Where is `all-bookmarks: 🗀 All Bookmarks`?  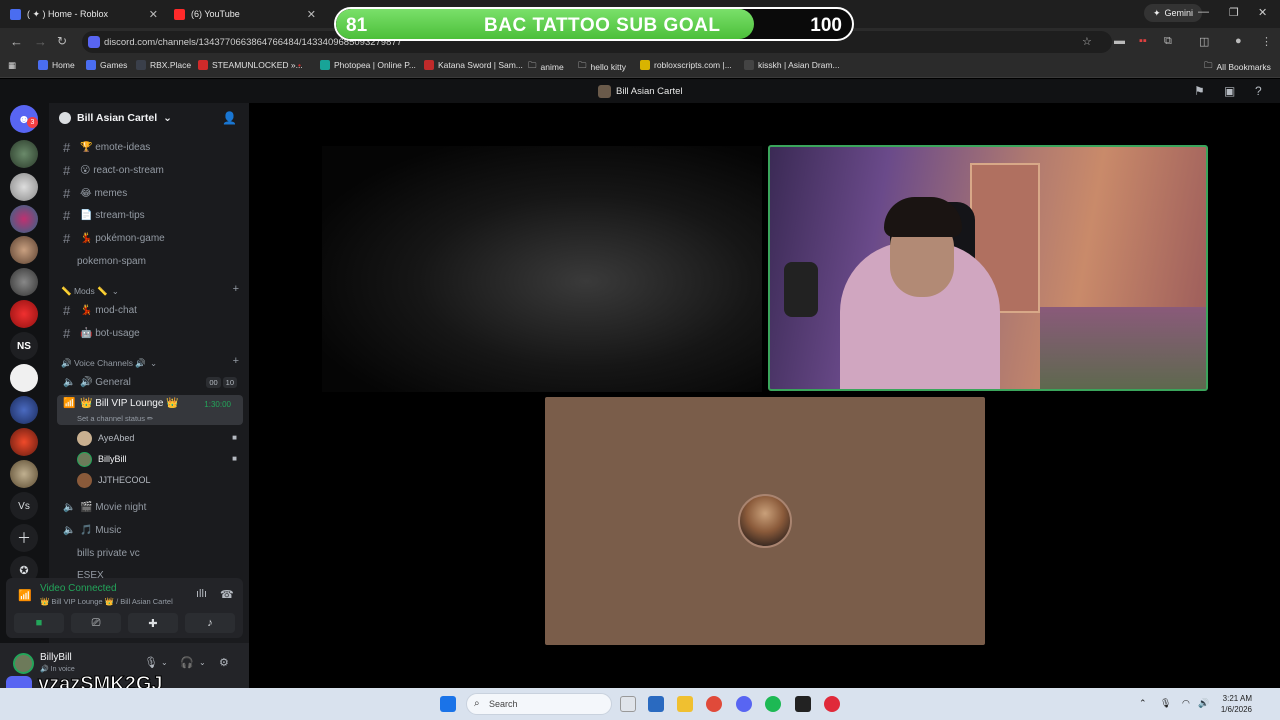 all-bookmarks: 🗀 All Bookmarks is located at coordinates (1237, 67).